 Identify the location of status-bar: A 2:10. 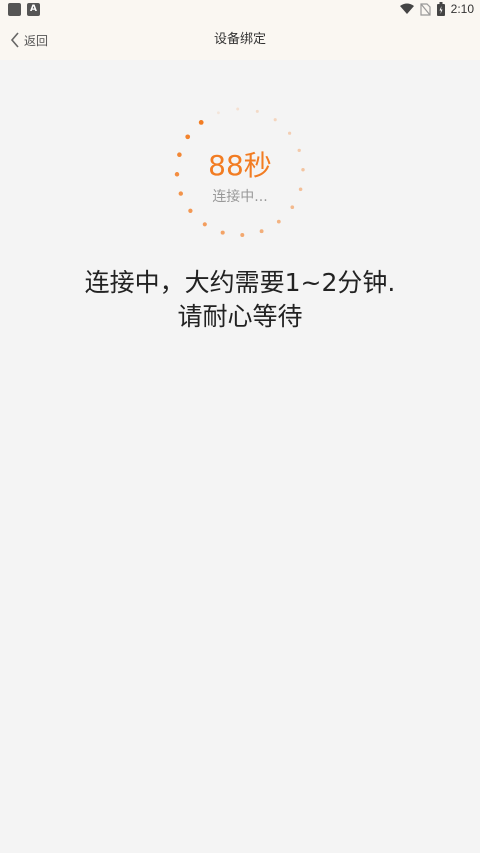
(240, 10).